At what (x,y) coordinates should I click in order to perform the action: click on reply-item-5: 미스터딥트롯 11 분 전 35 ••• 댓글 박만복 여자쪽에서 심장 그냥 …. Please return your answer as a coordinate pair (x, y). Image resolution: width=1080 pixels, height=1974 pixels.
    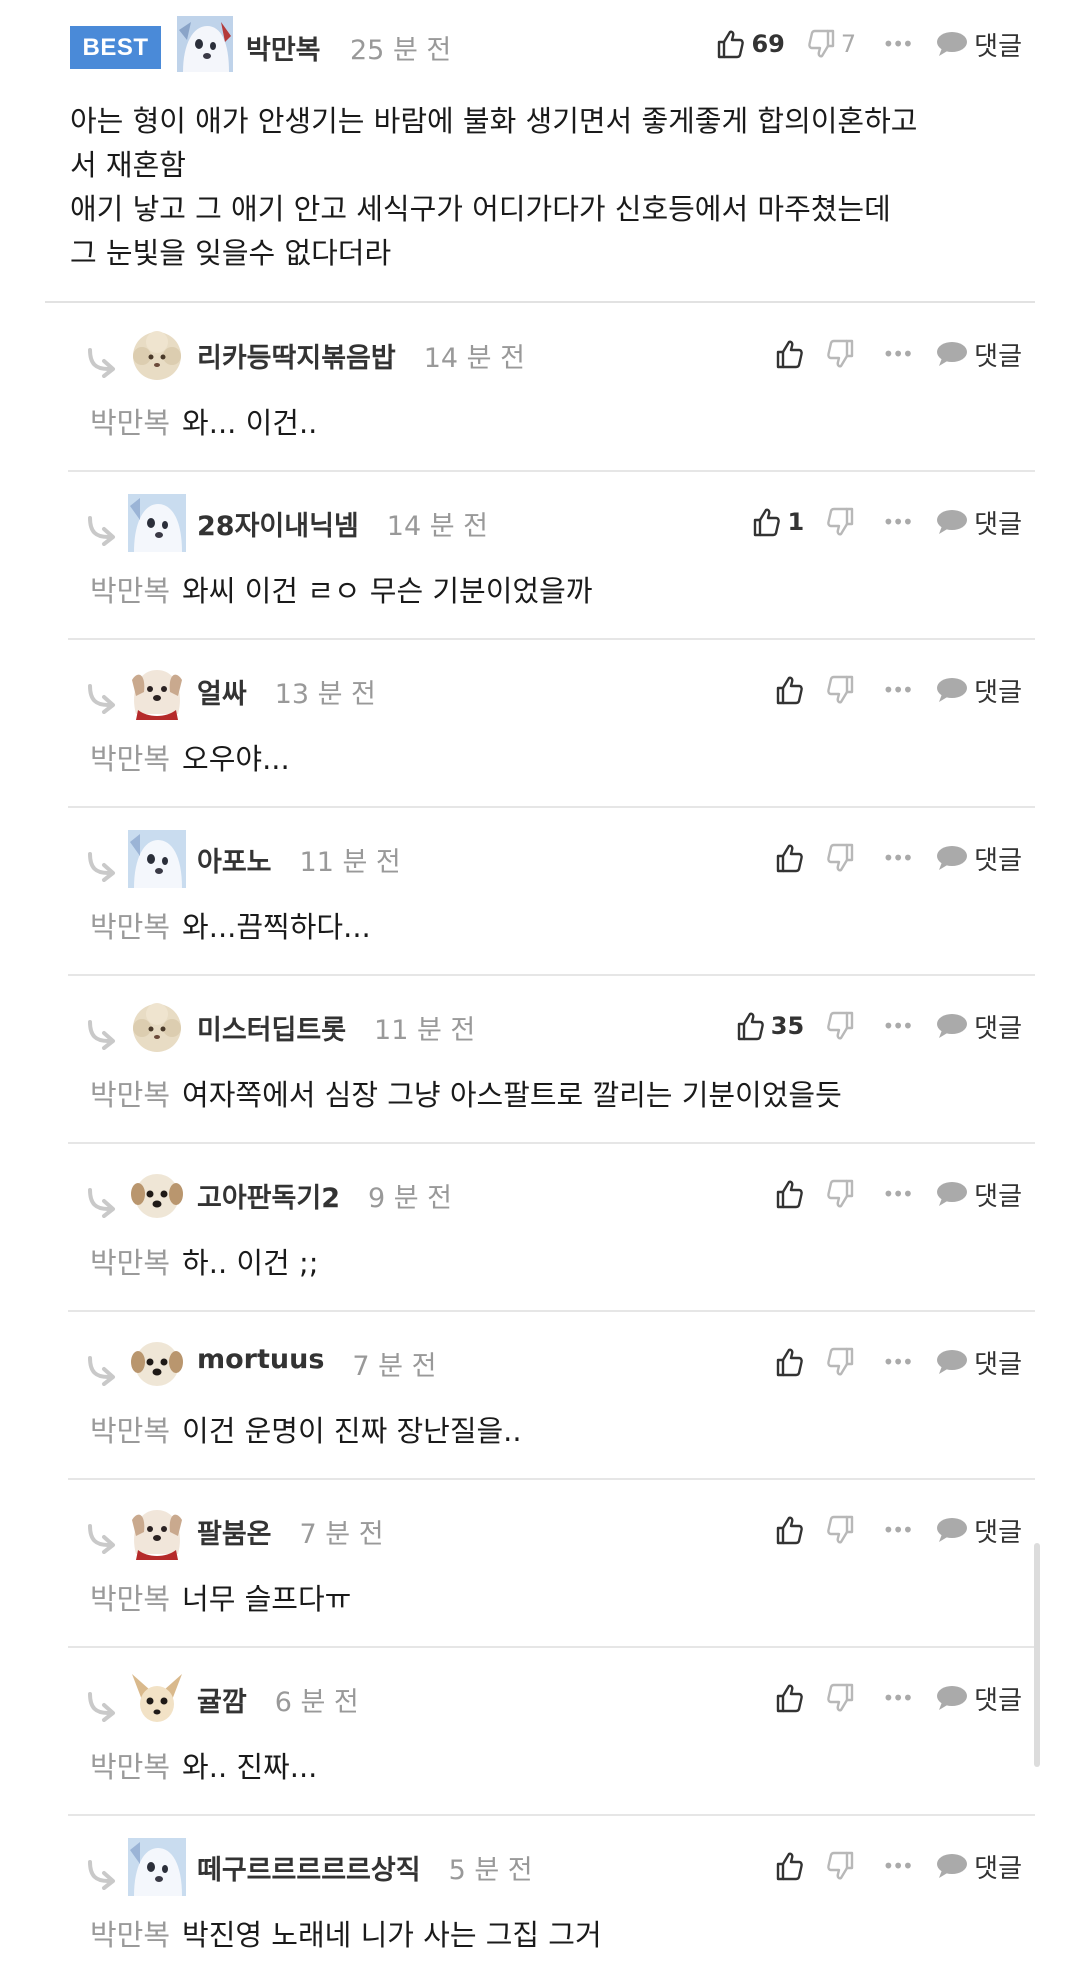
    Looking at the image, I should click on (540, 1060).